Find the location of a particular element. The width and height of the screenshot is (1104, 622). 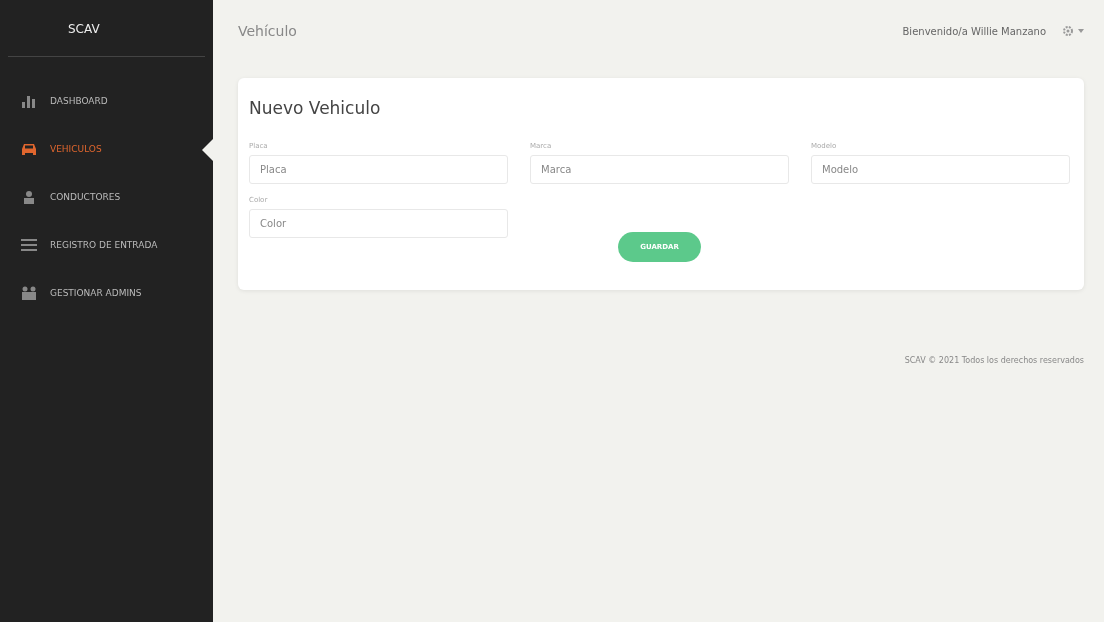

input-field: Marca is located at coordinates (659, 169).